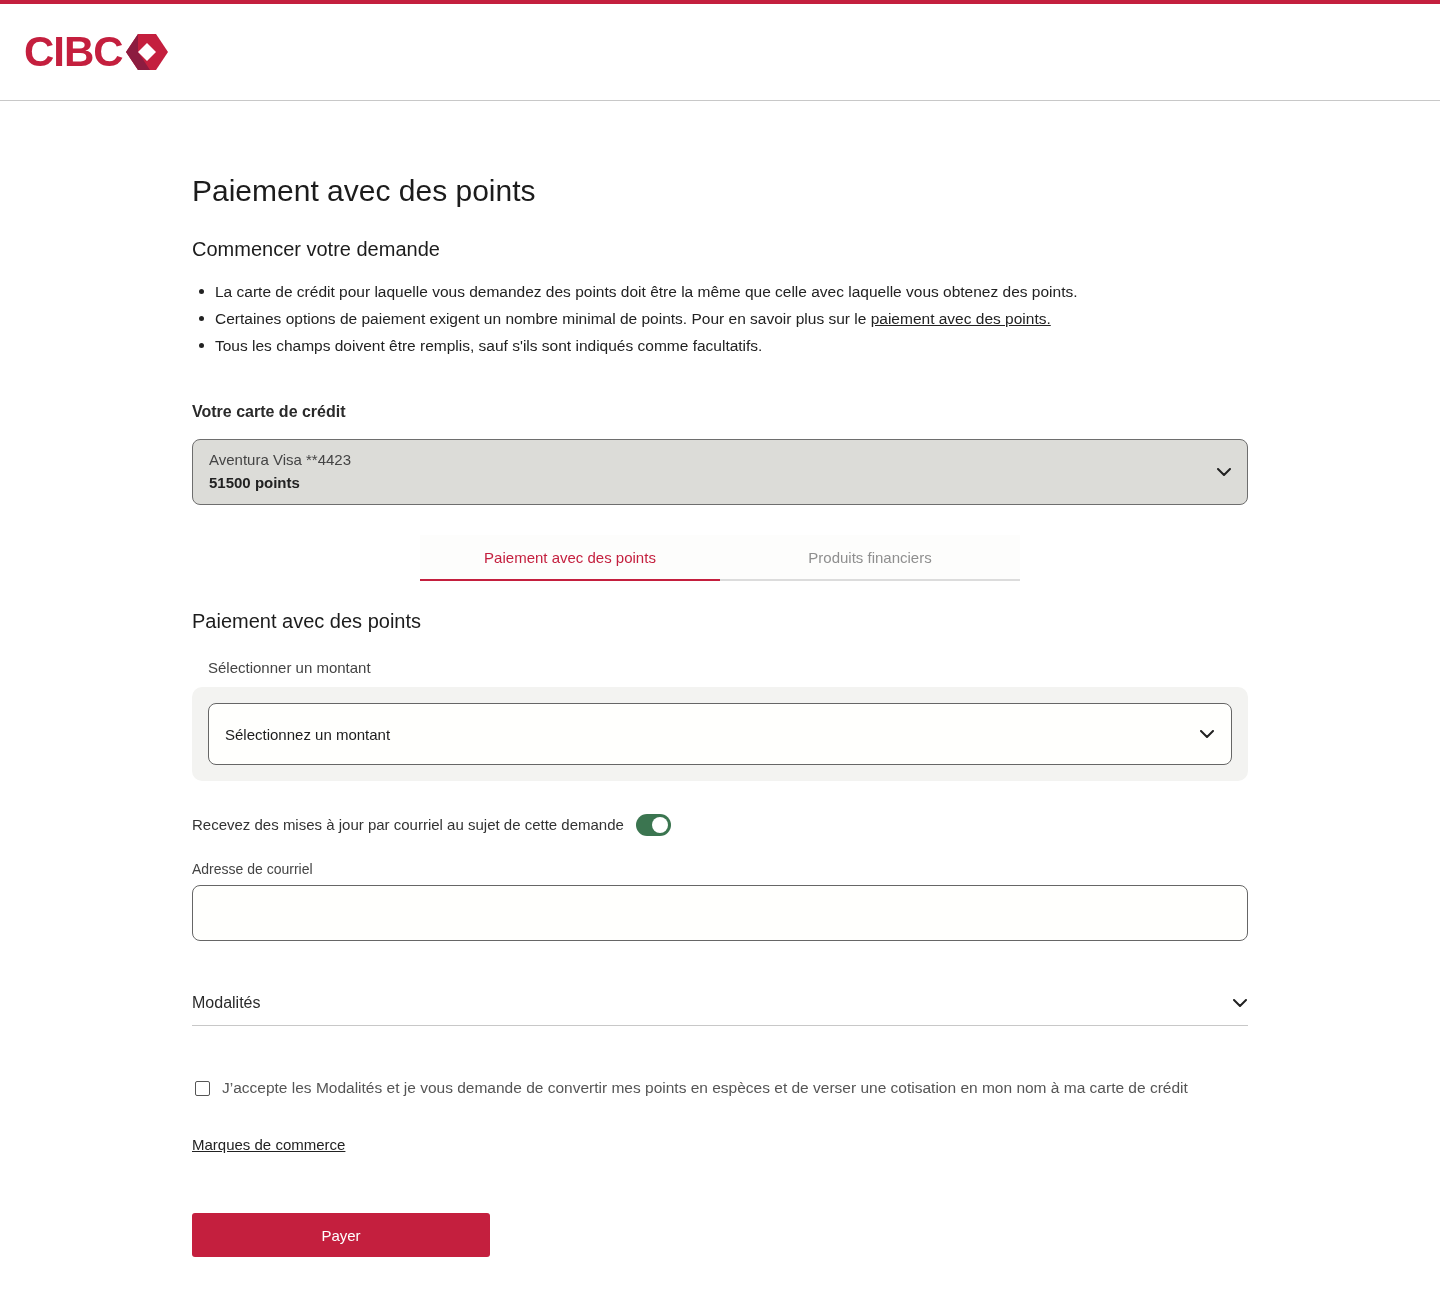 This screenshot has width=1440, height=1314. Describe the element at coordinates (73, 52) in the screenshot. I see `logo-text: CIBC` at that location.